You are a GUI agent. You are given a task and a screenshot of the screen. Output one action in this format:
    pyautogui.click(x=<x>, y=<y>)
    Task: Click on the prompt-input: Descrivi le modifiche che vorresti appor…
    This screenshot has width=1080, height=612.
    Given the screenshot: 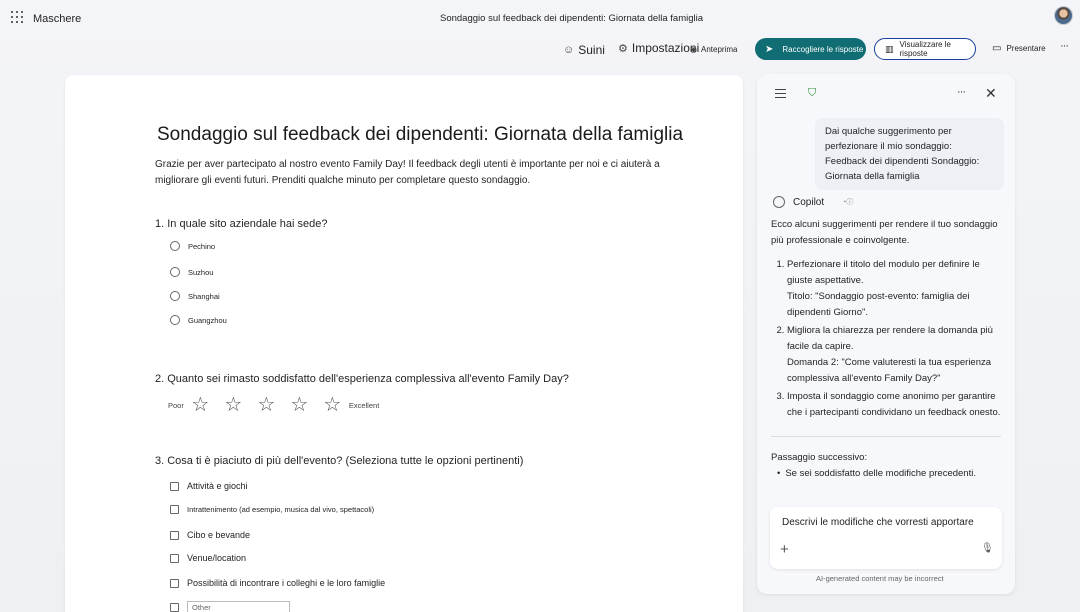 What is the action you would take?
    pyautogui.click(x=878, y=522)
    